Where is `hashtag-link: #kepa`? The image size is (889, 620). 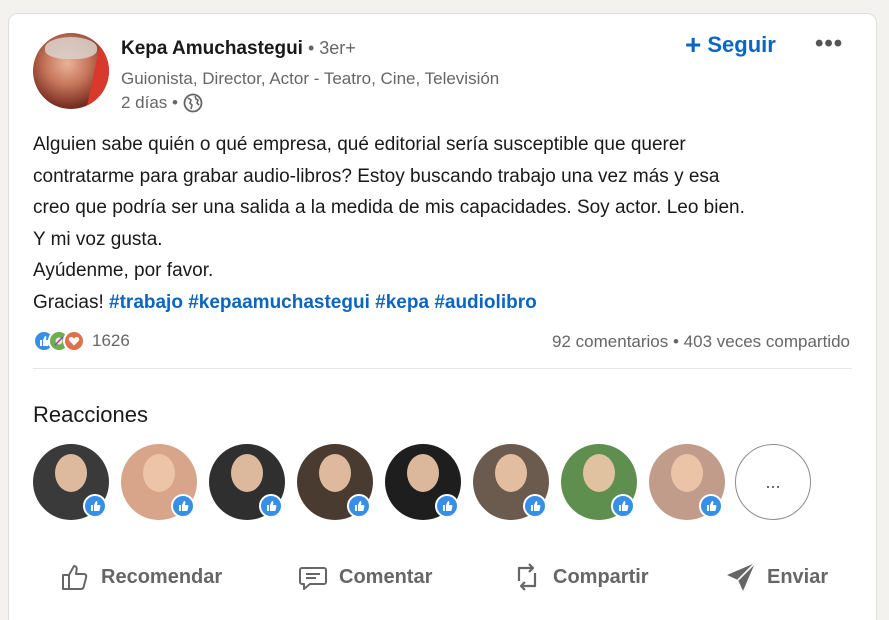 hashtag-link: #kepa is located at coordinates (402, 302).